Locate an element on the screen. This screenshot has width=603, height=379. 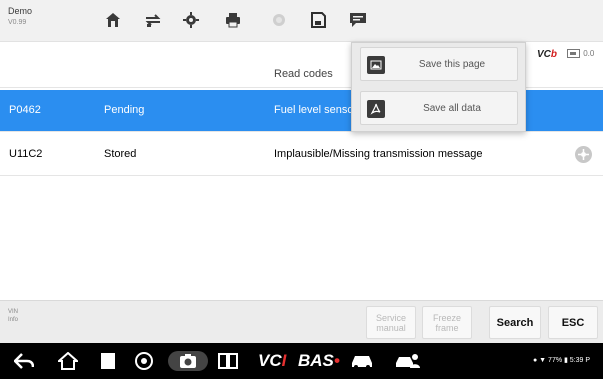
vin-label: VIN is located at coordinates (13, 312).